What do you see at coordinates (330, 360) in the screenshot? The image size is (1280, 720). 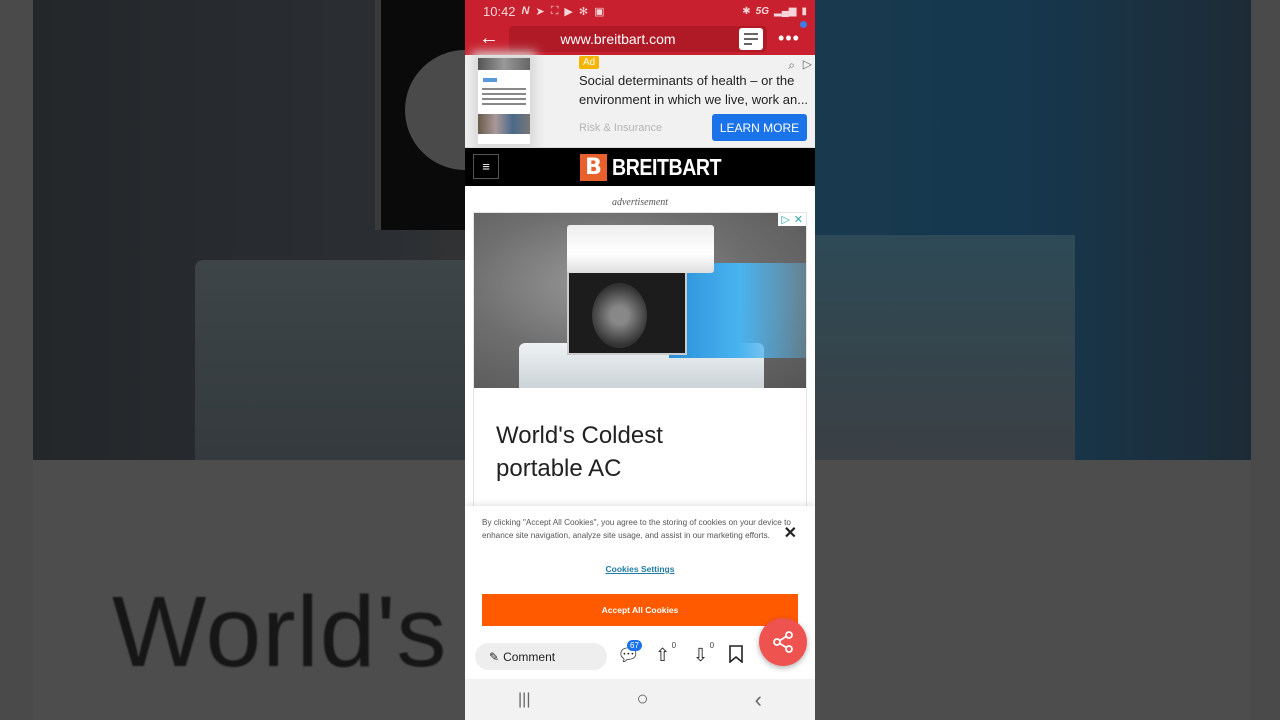 I see `background-ice` at bounding box center [330, 360].